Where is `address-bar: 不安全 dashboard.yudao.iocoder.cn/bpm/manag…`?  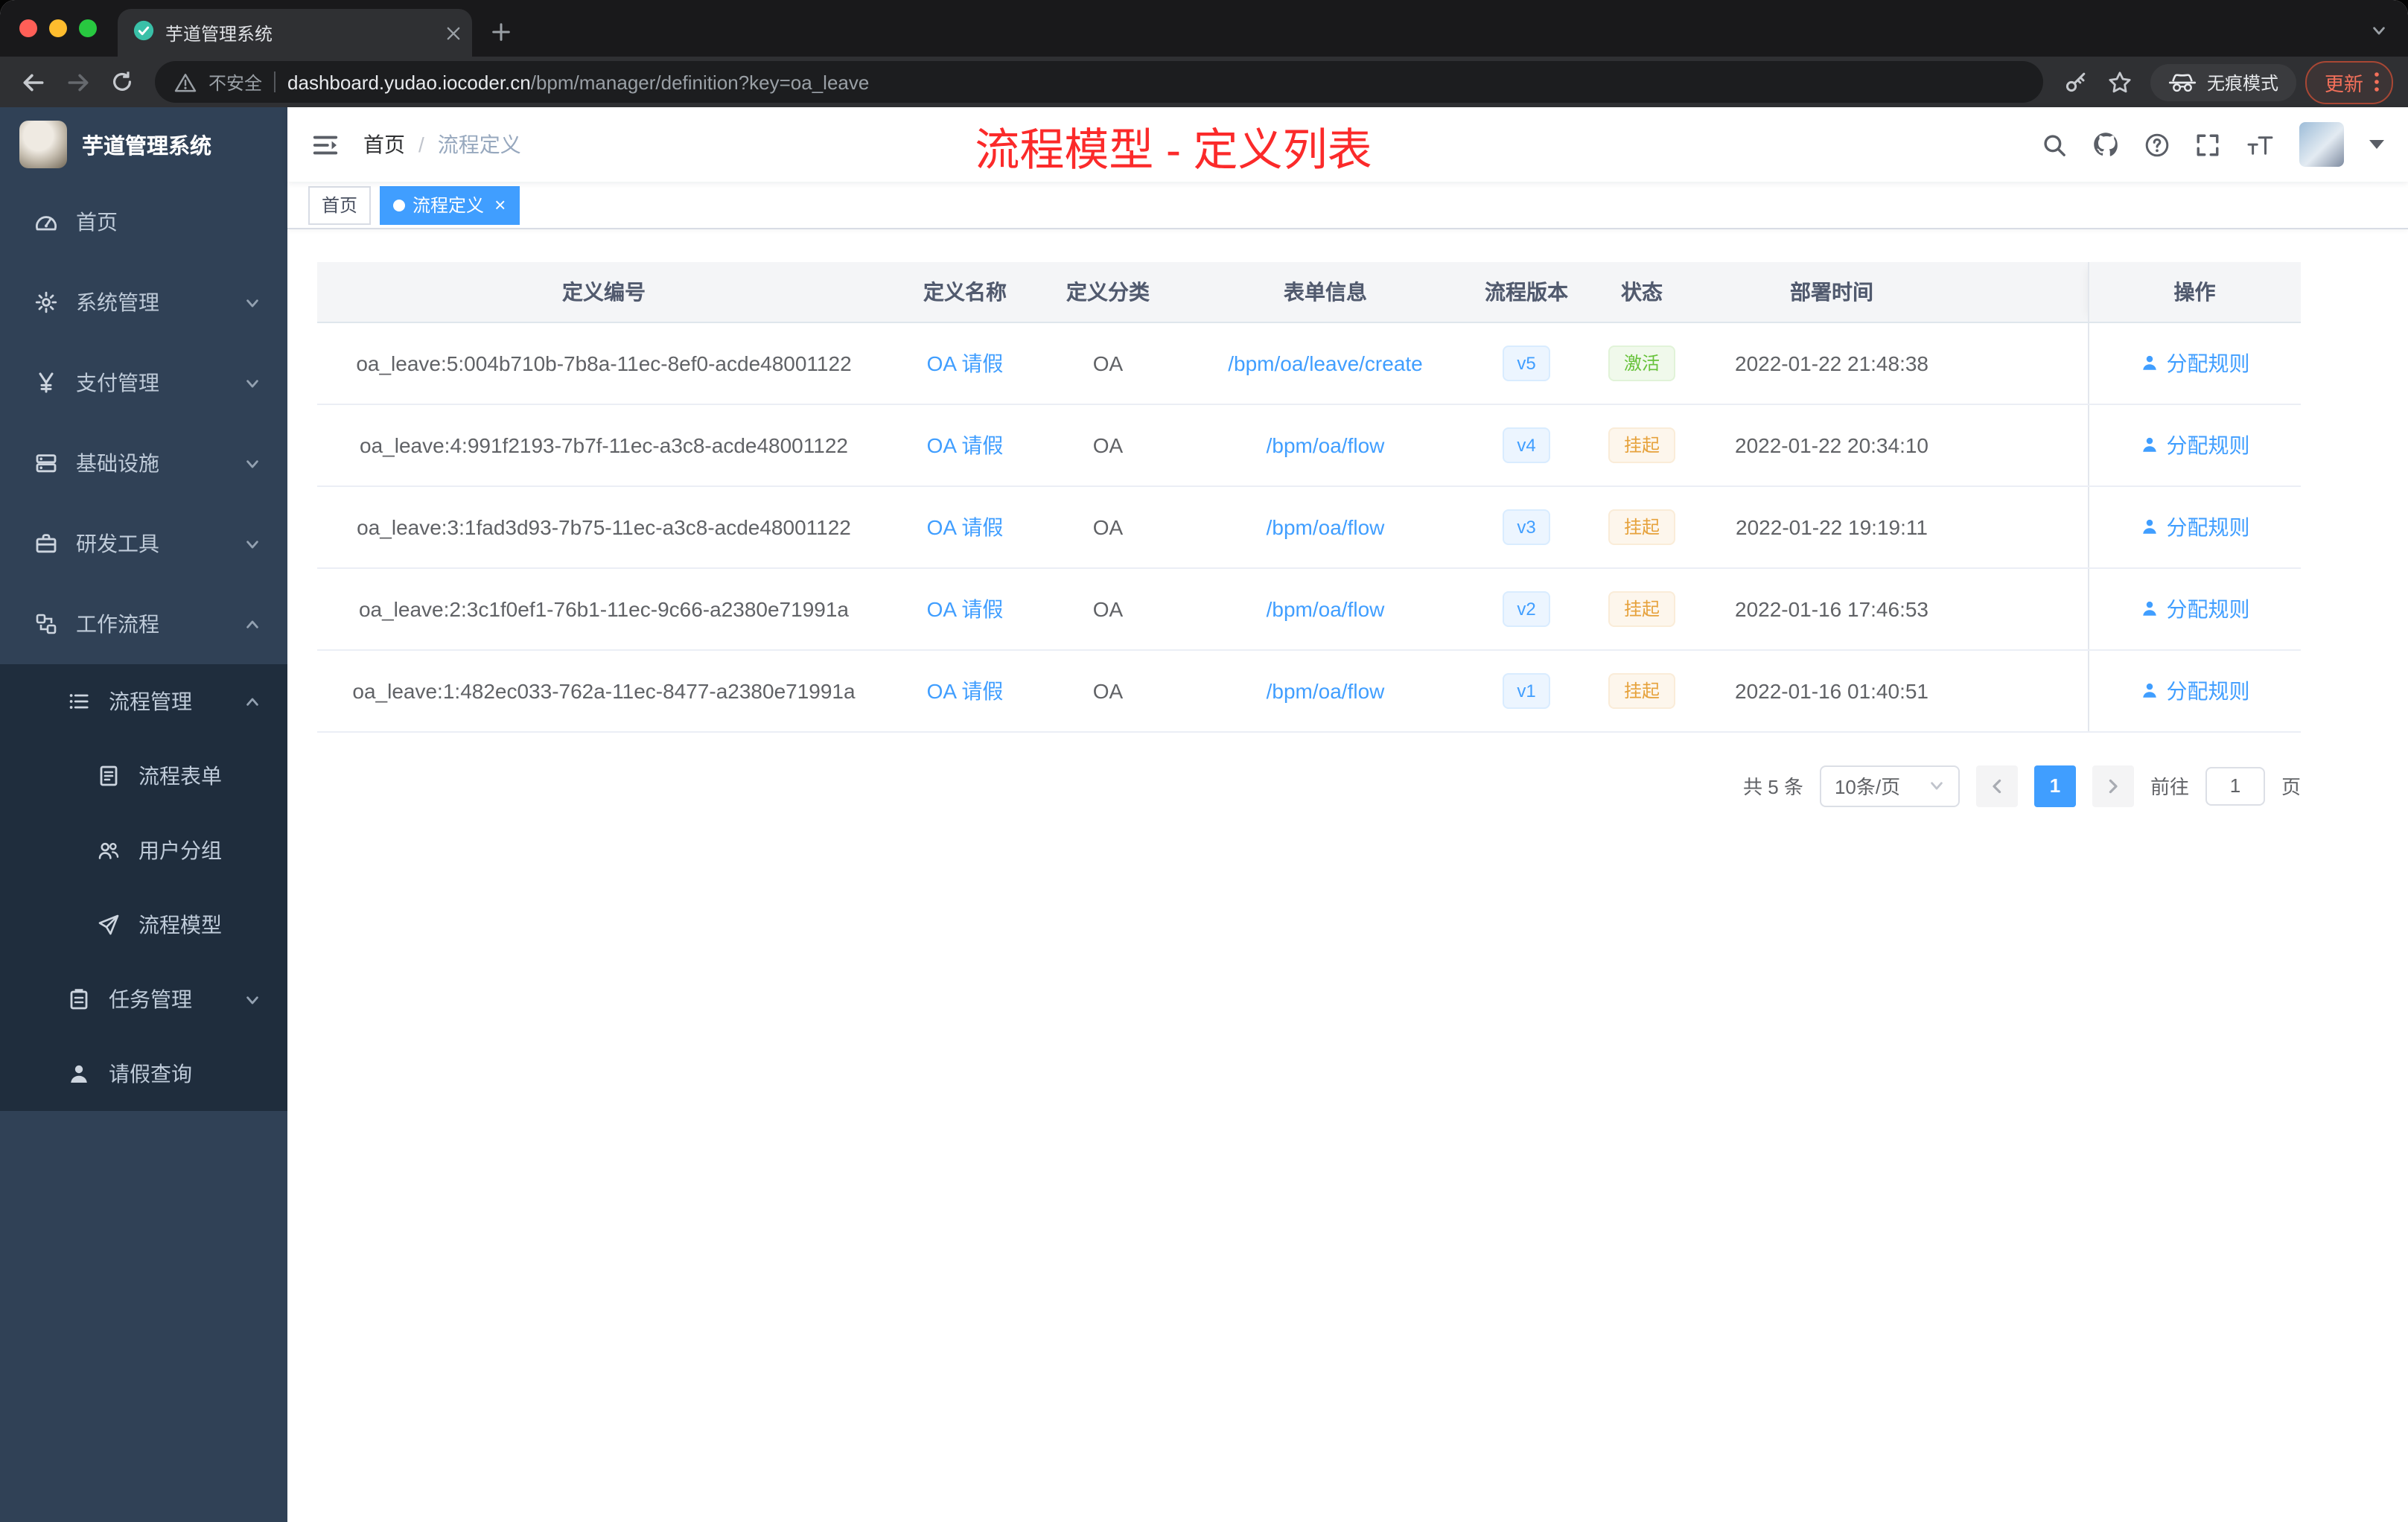 address-bar: 不安全 dashboard.yudao.iocoder.cn/bpm/manag… is located at coordinates (1099, 82).